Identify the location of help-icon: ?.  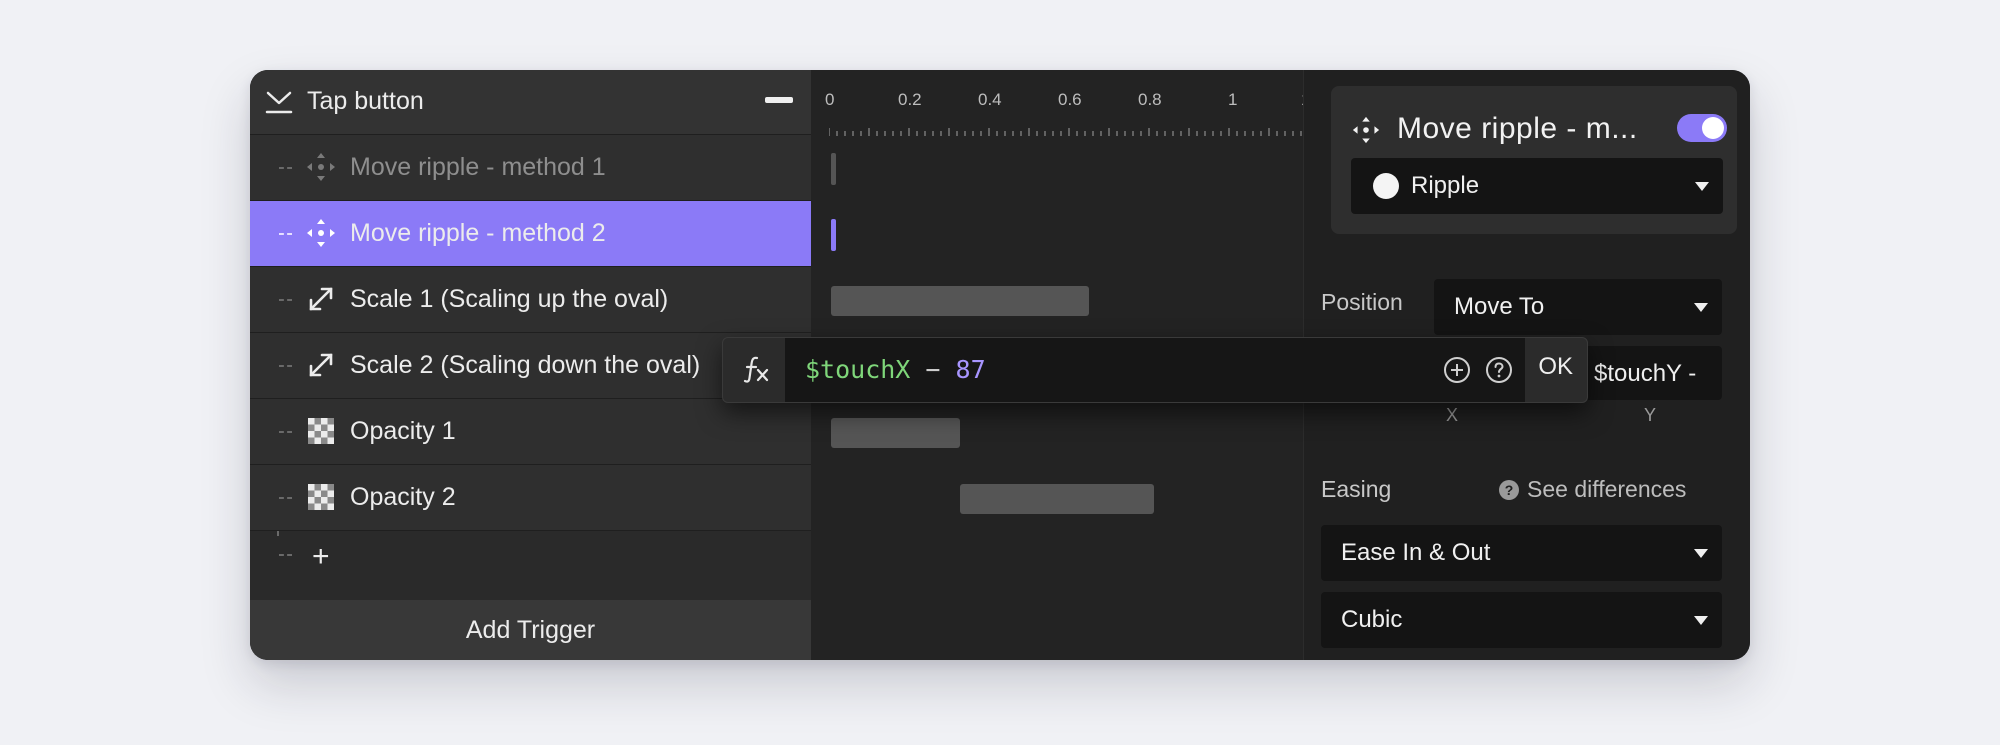
(1509, 490).